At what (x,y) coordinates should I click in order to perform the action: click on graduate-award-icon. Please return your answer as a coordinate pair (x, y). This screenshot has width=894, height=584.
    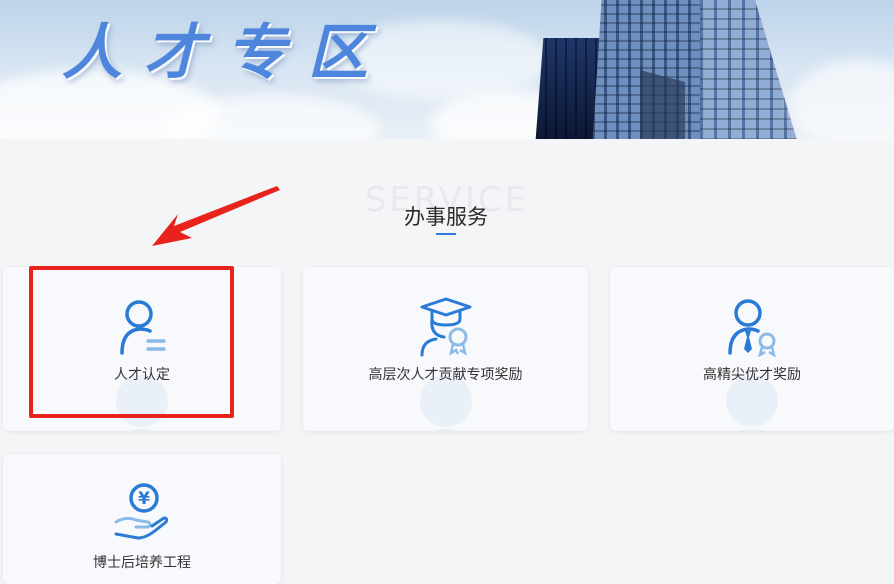
    Looking at the image, I should click on (445, 327).